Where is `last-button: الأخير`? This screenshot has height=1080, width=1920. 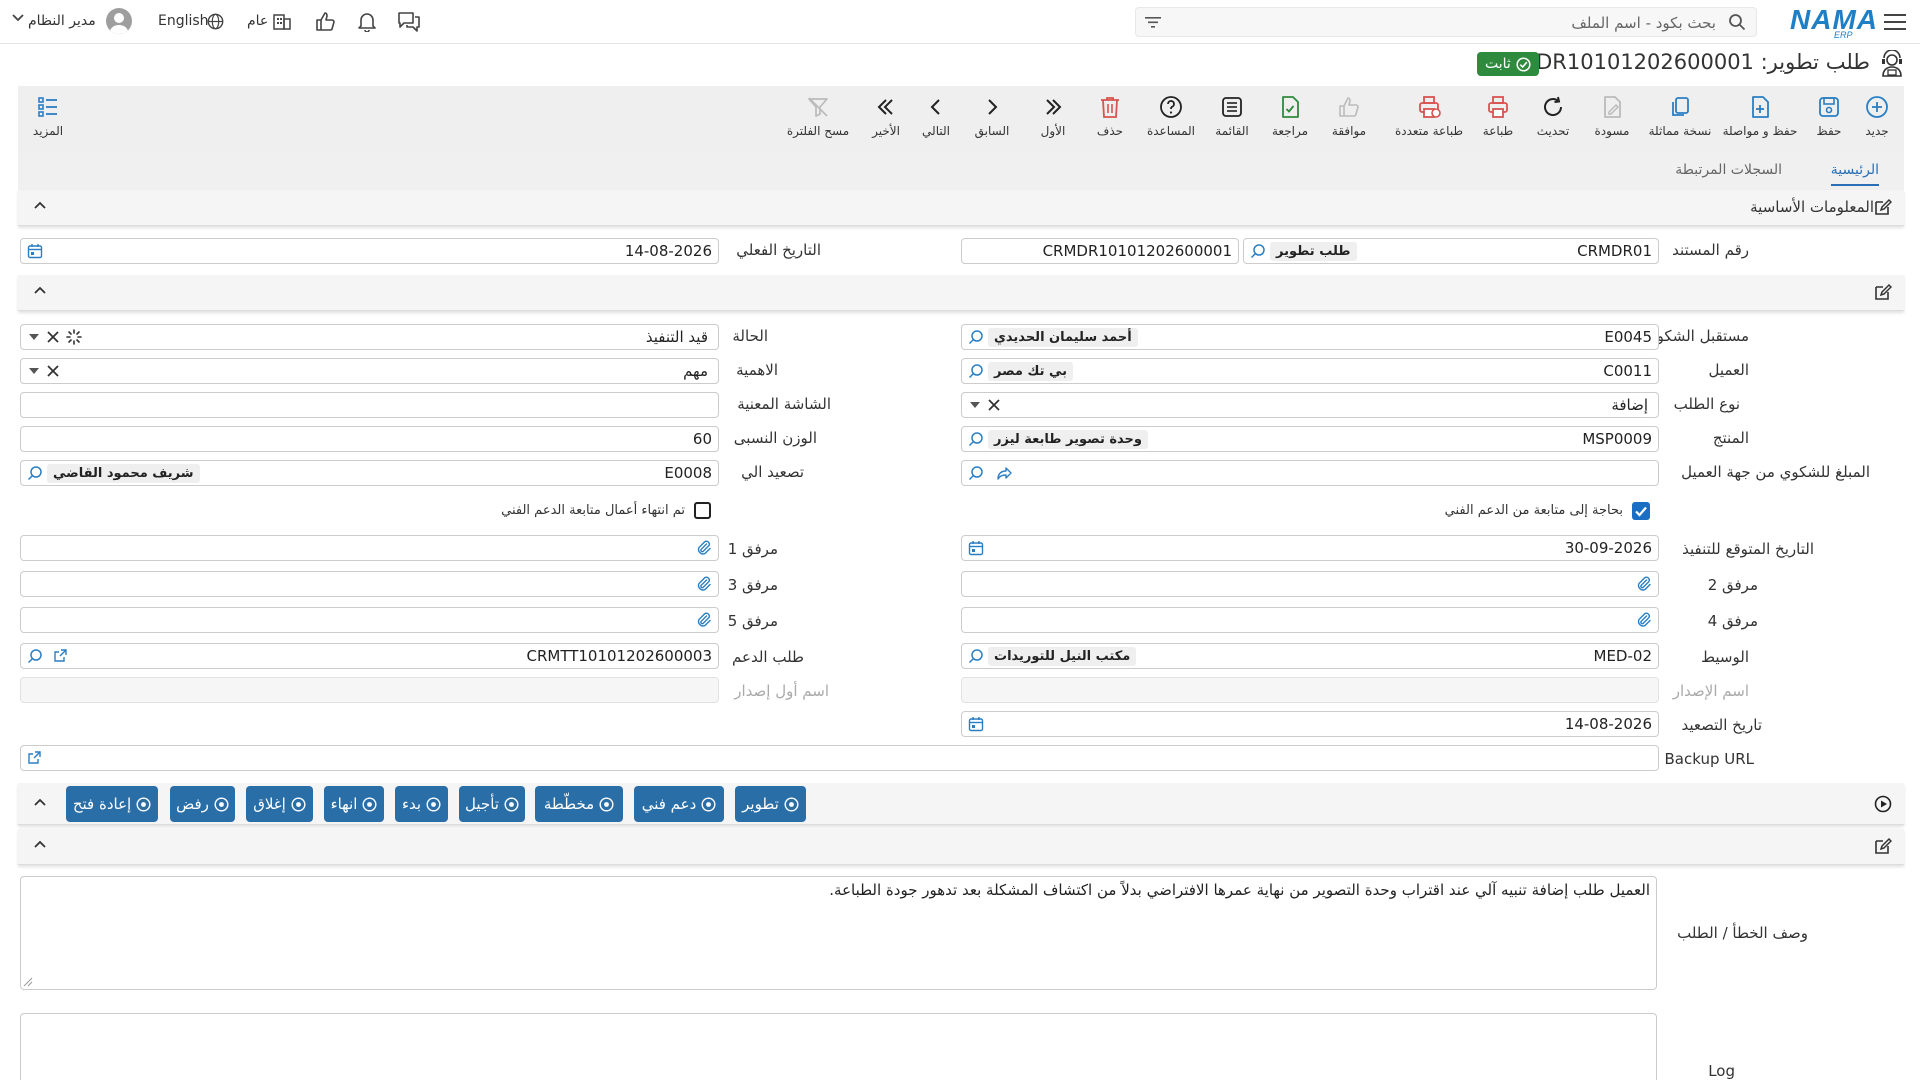
last-button: الأخير is located at coordinates (886, 116).